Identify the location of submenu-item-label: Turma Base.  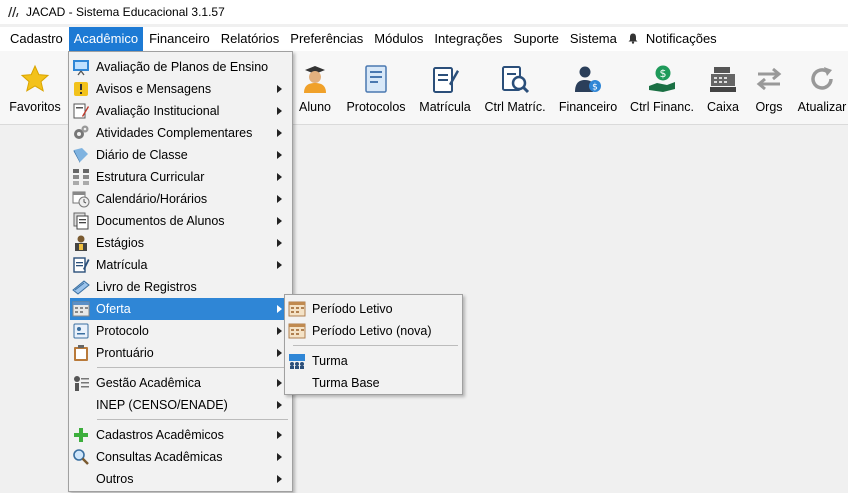
(346, 383).